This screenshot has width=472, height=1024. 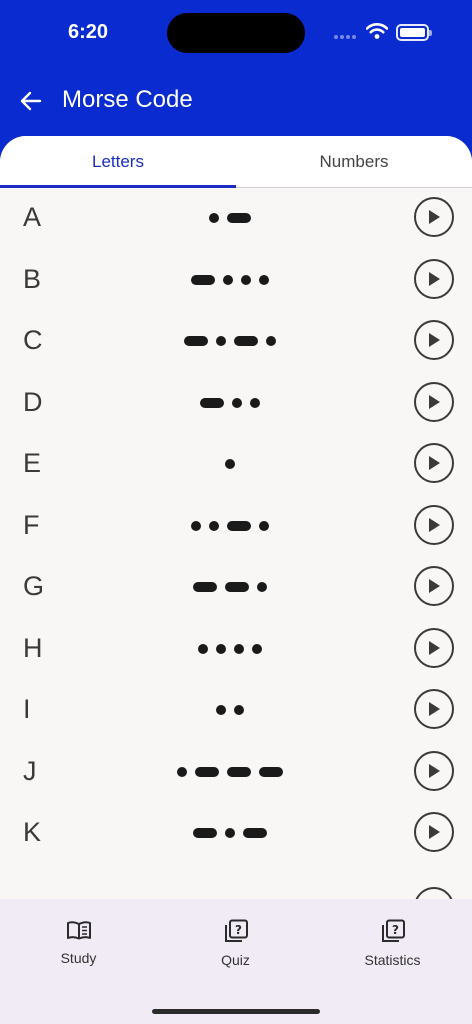 I want to click on letter-label: I, so click(x=27, y=709).